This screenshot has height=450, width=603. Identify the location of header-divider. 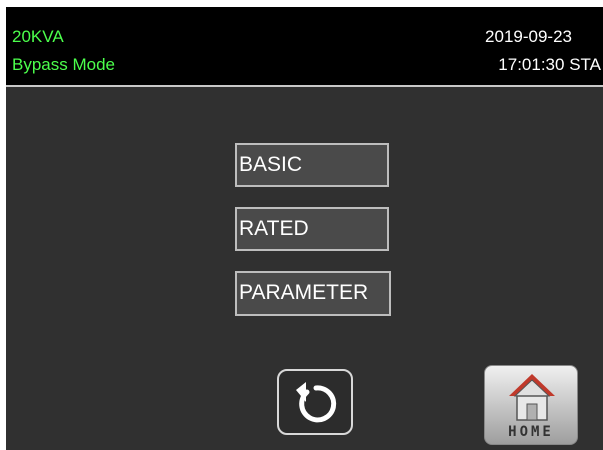
(304, 86).